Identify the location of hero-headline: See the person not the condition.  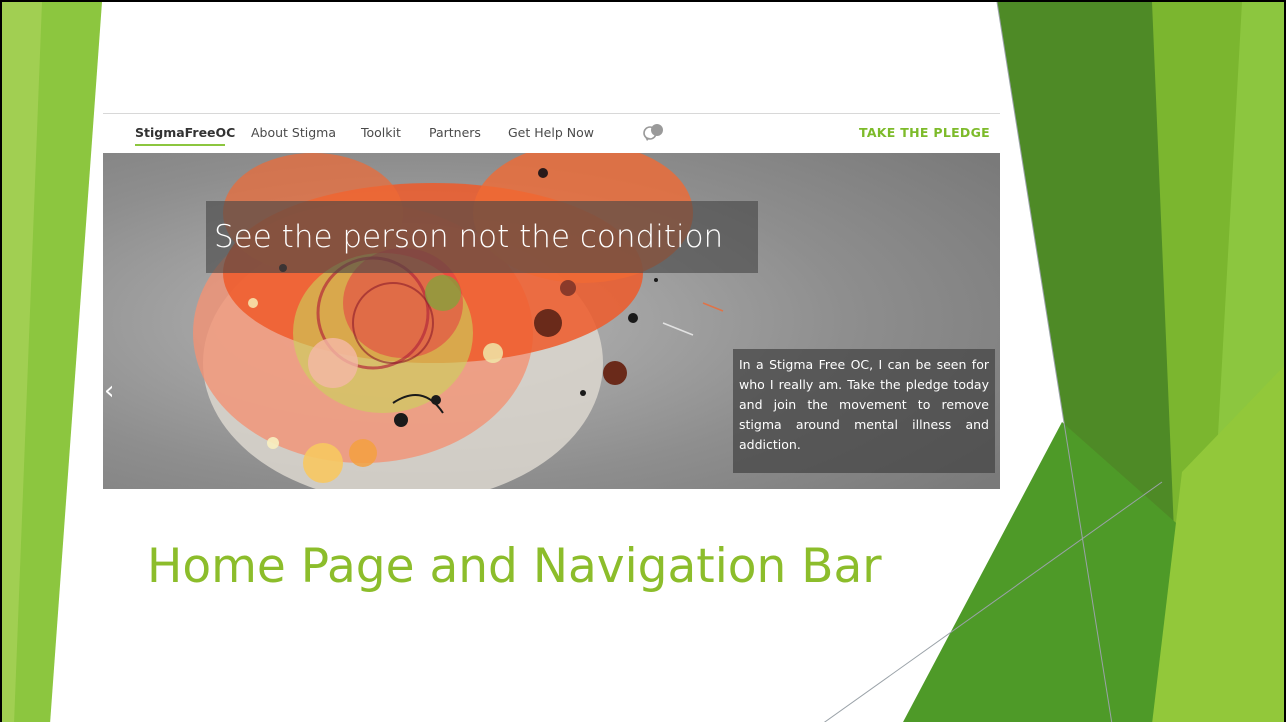
(482, 237).